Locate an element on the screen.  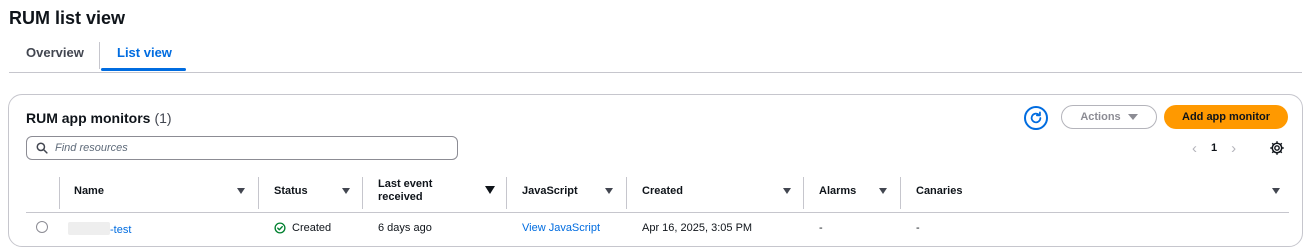
add-app-monitor-button: Add app monitor is located at coordinates (1226, 117).